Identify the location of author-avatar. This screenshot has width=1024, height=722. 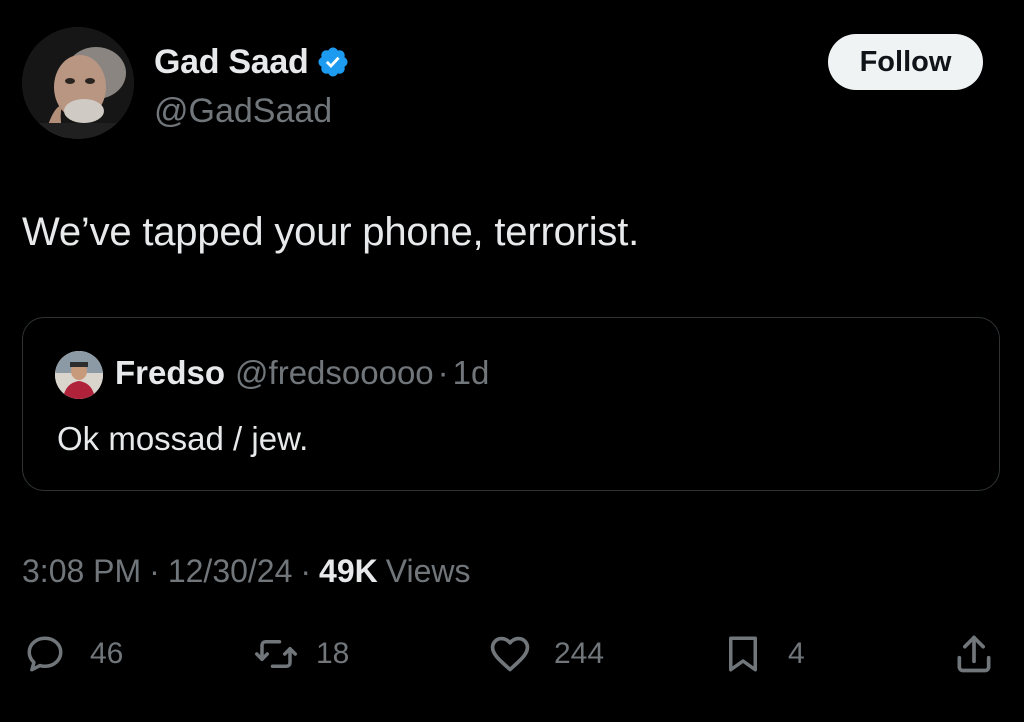
(78, 83).